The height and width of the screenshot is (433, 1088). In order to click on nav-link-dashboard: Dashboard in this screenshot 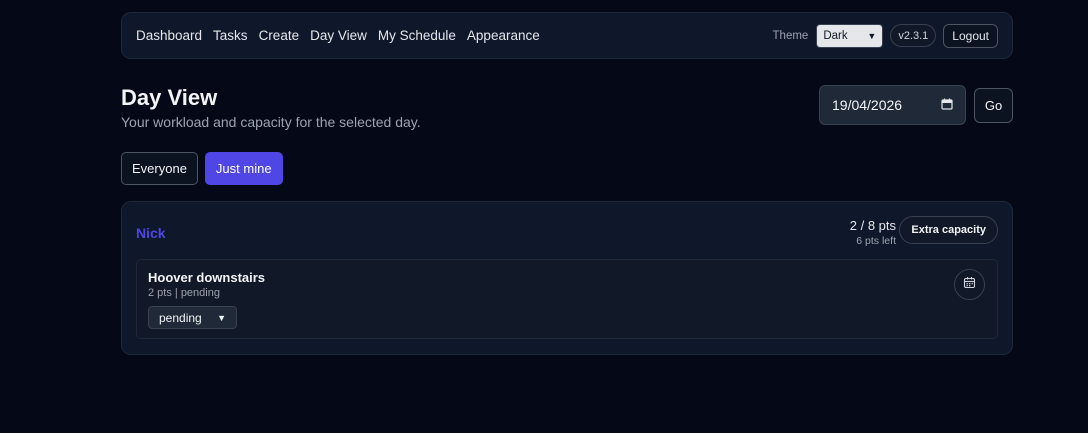, I will do `click(169, 35)`.